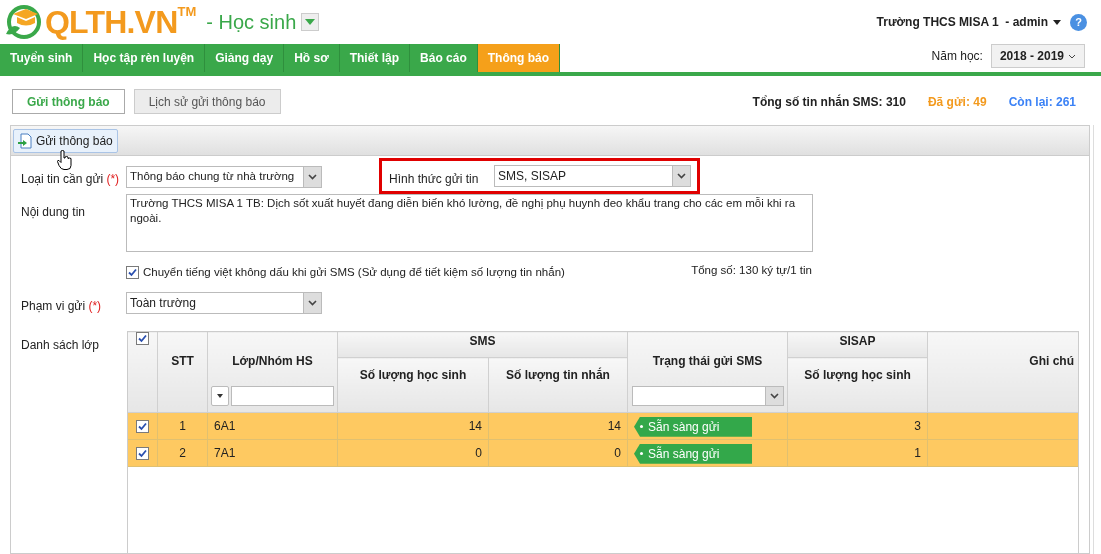  Describe the element at coordinates (42, 58) in the screenshot. I see `nav-tab: Tuyển sinh` at that location.